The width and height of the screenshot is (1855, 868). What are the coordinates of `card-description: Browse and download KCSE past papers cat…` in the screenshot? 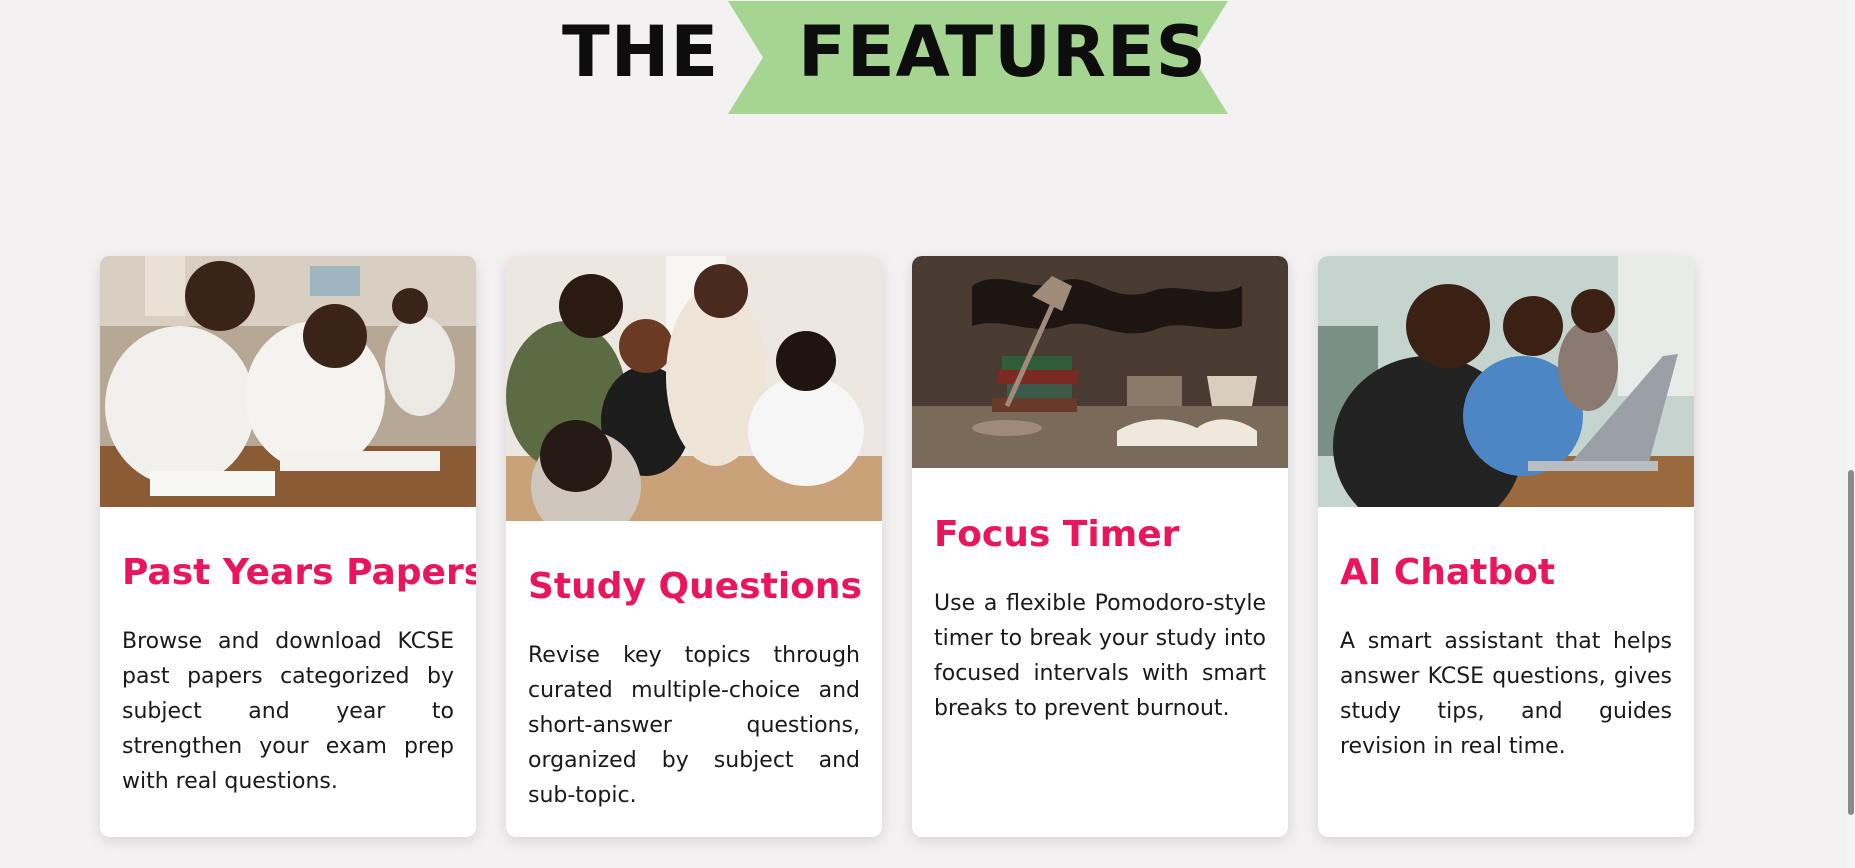 It's located at (288, 711).